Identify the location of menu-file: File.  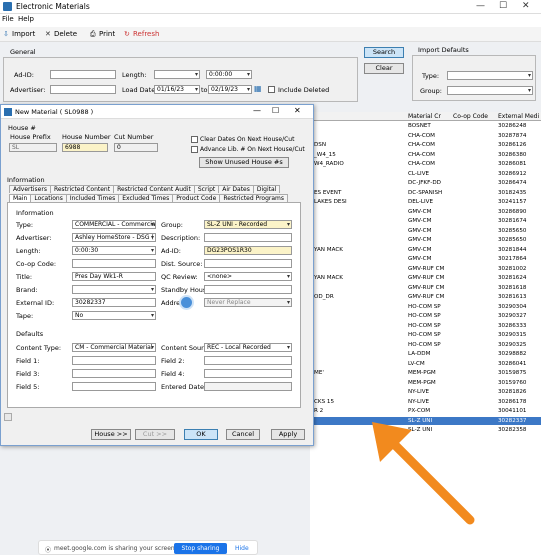
(8, 19).